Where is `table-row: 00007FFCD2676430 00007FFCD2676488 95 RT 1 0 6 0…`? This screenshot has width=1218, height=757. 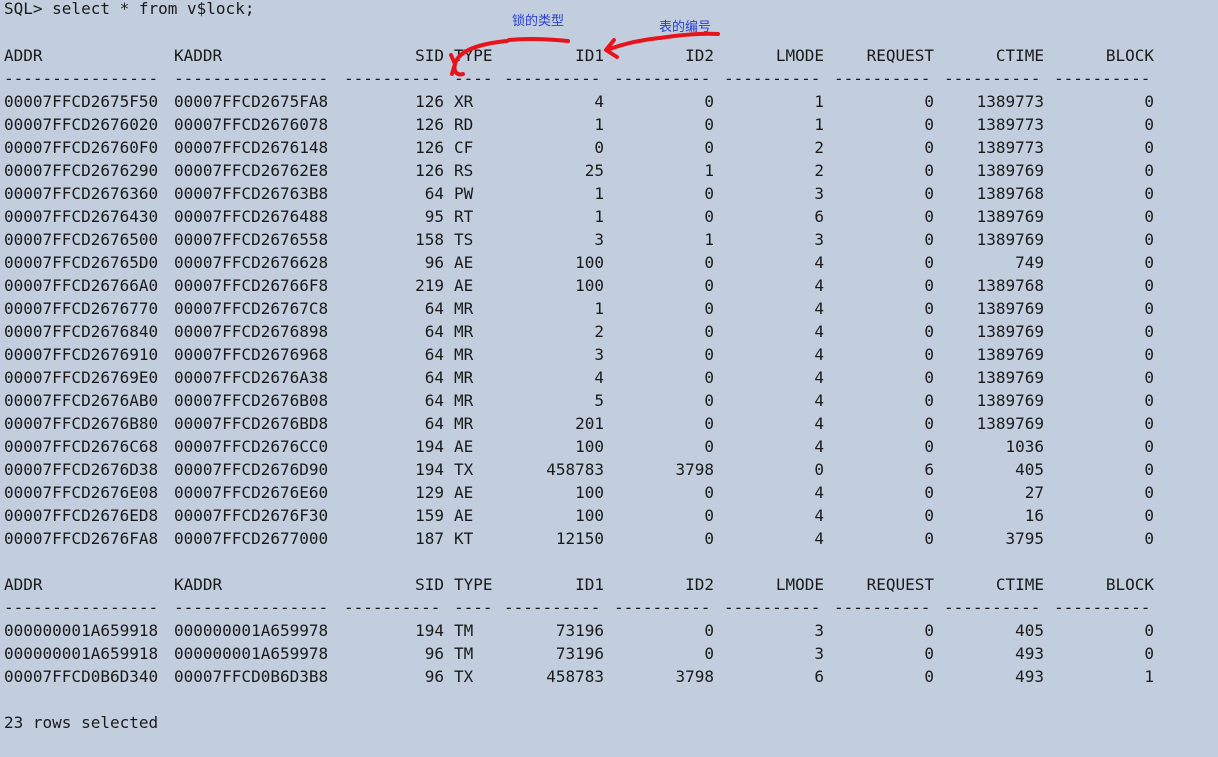
table-row: 00007FFCD2676430 00007FFCD2676488 95 RT 1 0 6 0… is located at coordinates (604, 216).